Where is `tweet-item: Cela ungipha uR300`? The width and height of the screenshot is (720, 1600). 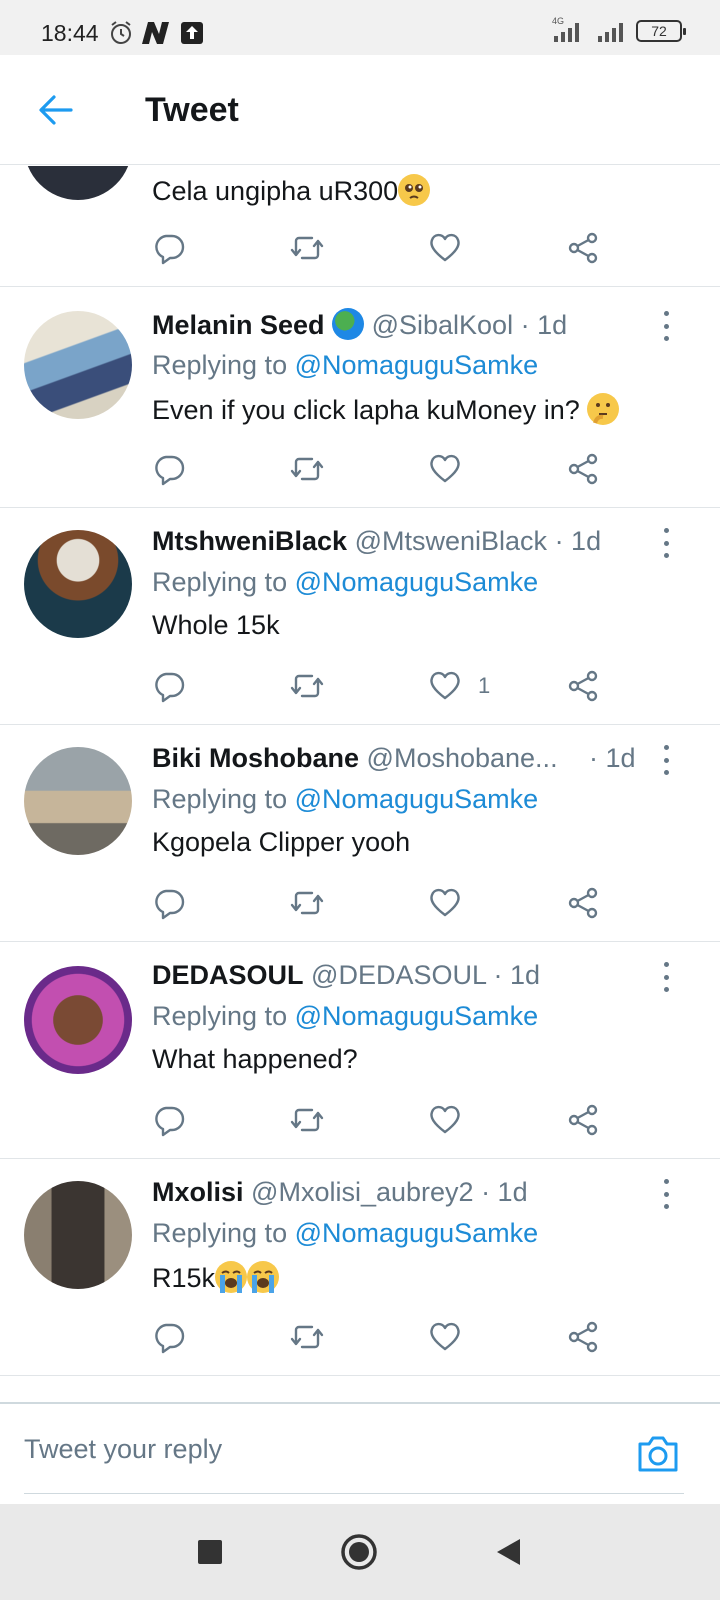 tweet-item: Cela ungipha uR300 is located at coordinates (360, 226).